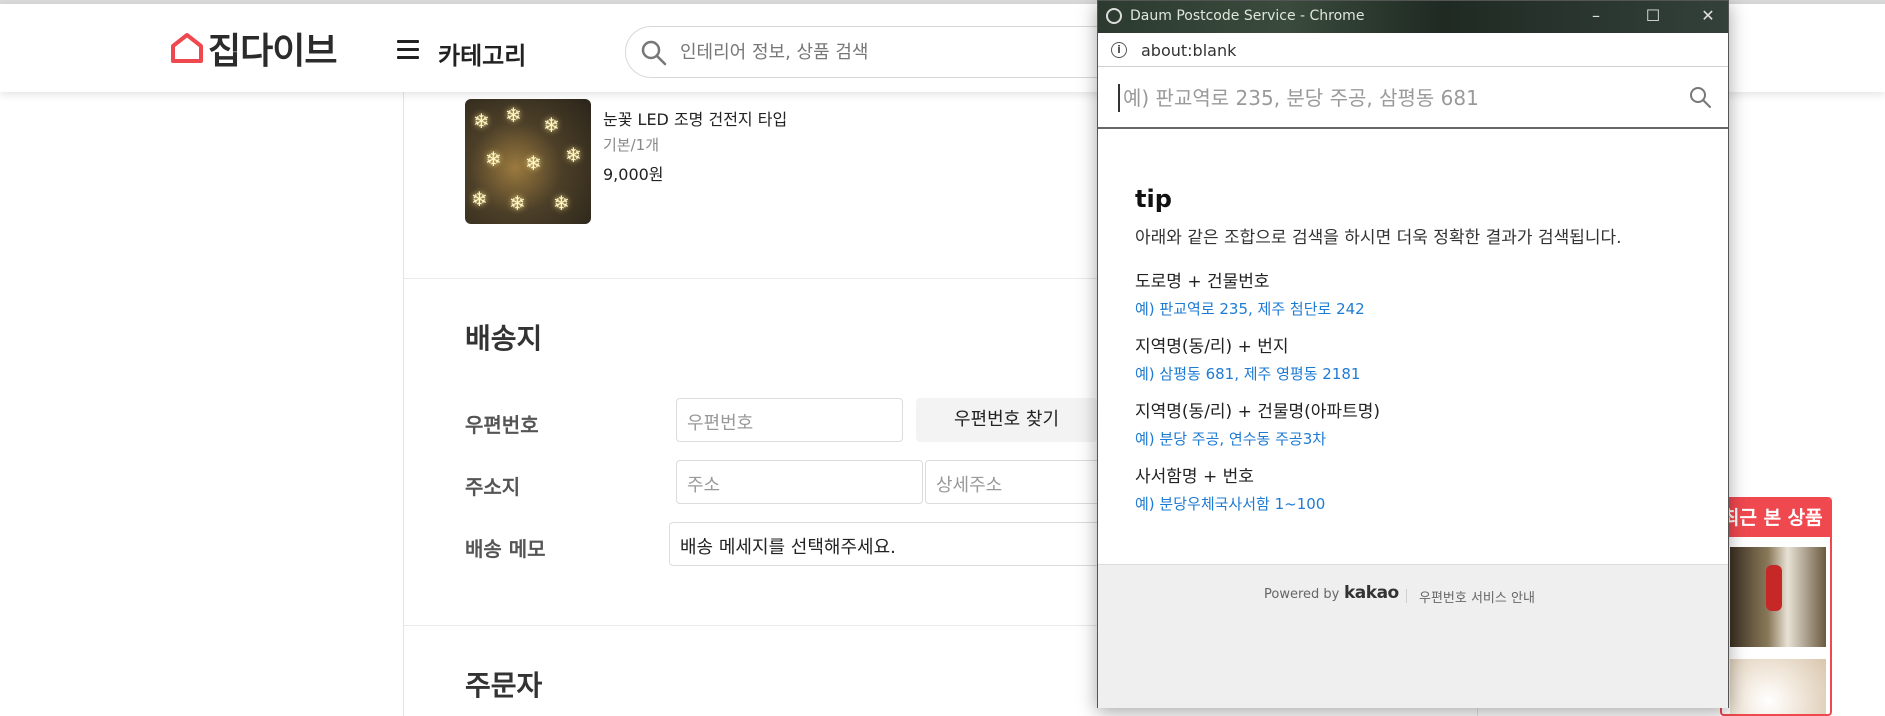 This screenshot has height=716, width=1885. I want to click on category-menu: 카테고리, so click(482, 53).